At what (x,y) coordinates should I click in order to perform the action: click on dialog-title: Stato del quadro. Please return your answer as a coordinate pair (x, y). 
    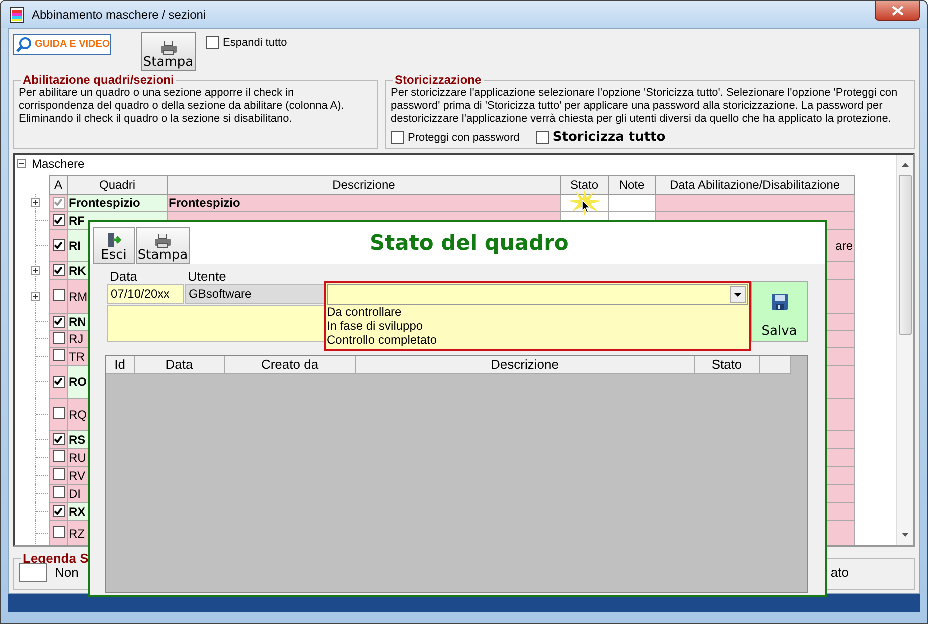
    Looking at the image, I should click on (469, 243).